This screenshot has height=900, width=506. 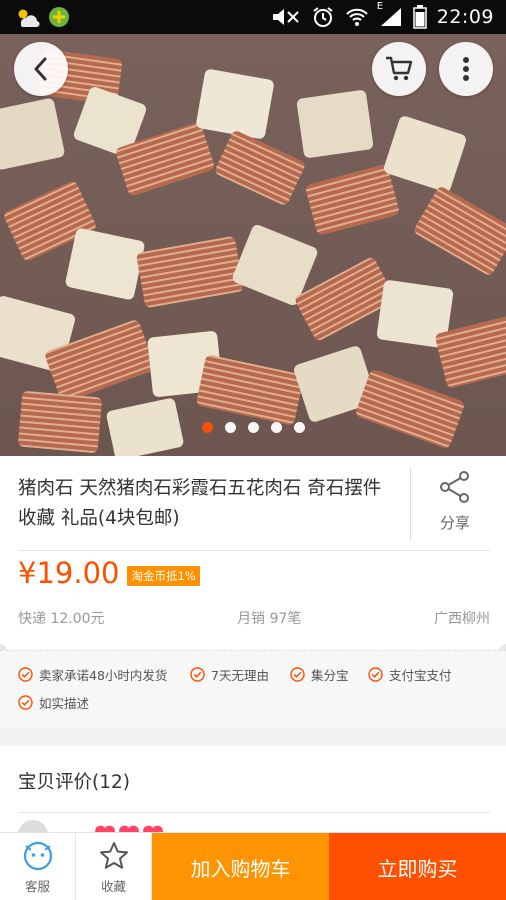 I want to click on customer-service-button: 客服, so click(x=38, y=866).